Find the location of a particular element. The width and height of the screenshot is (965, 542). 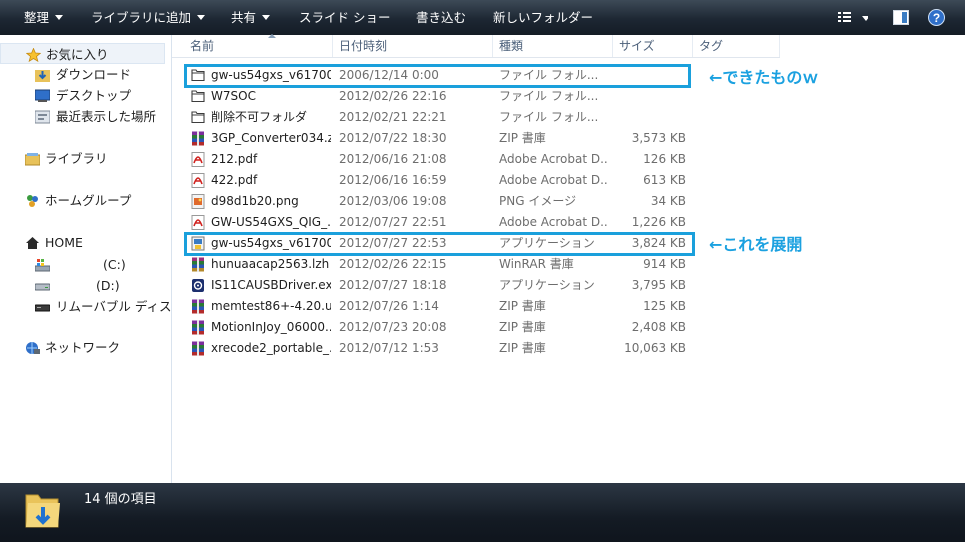

nav-item-label: (C:) is located at coordinates (114, 264).